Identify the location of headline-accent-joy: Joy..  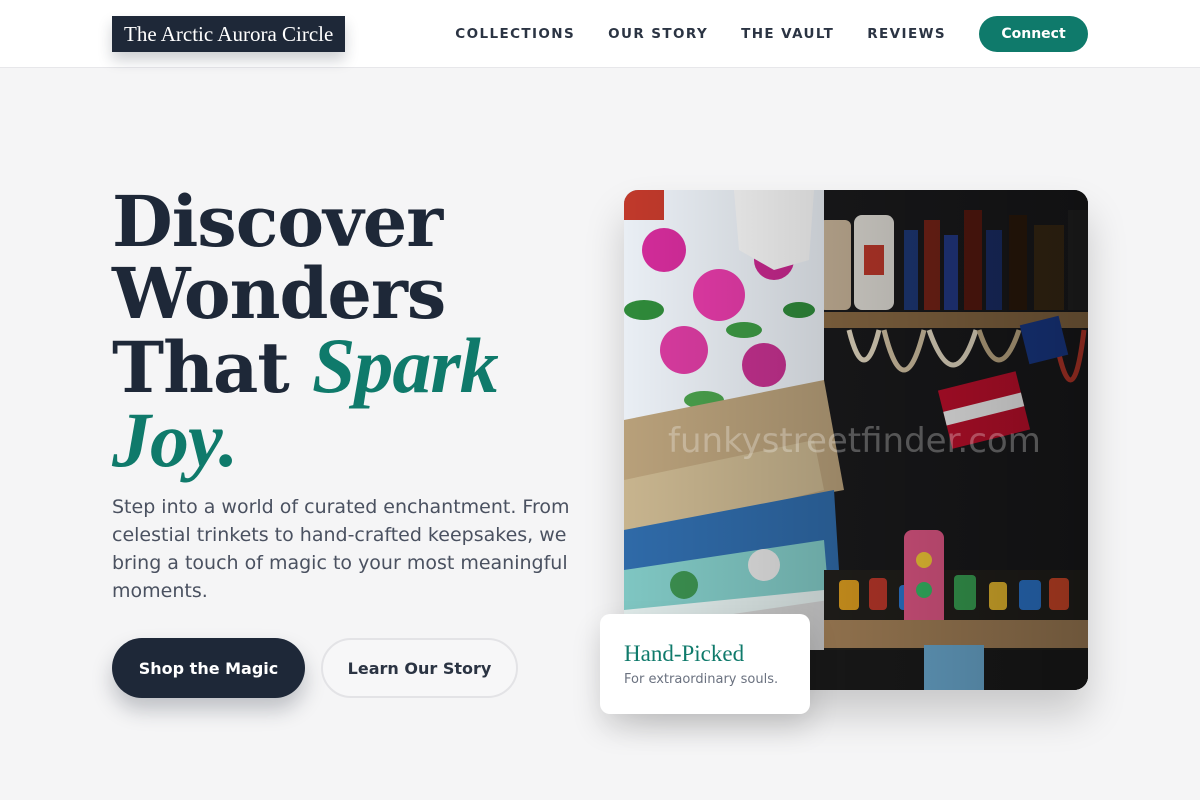
(175, 439).